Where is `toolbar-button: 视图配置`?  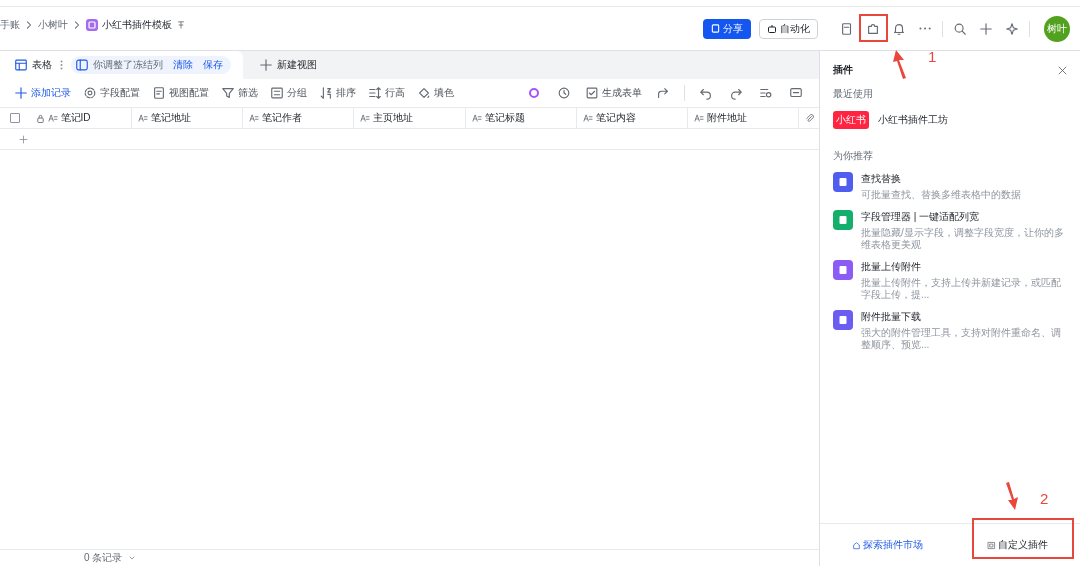
toolbar-button: 视图配置 is located at coordinates (180, 93).